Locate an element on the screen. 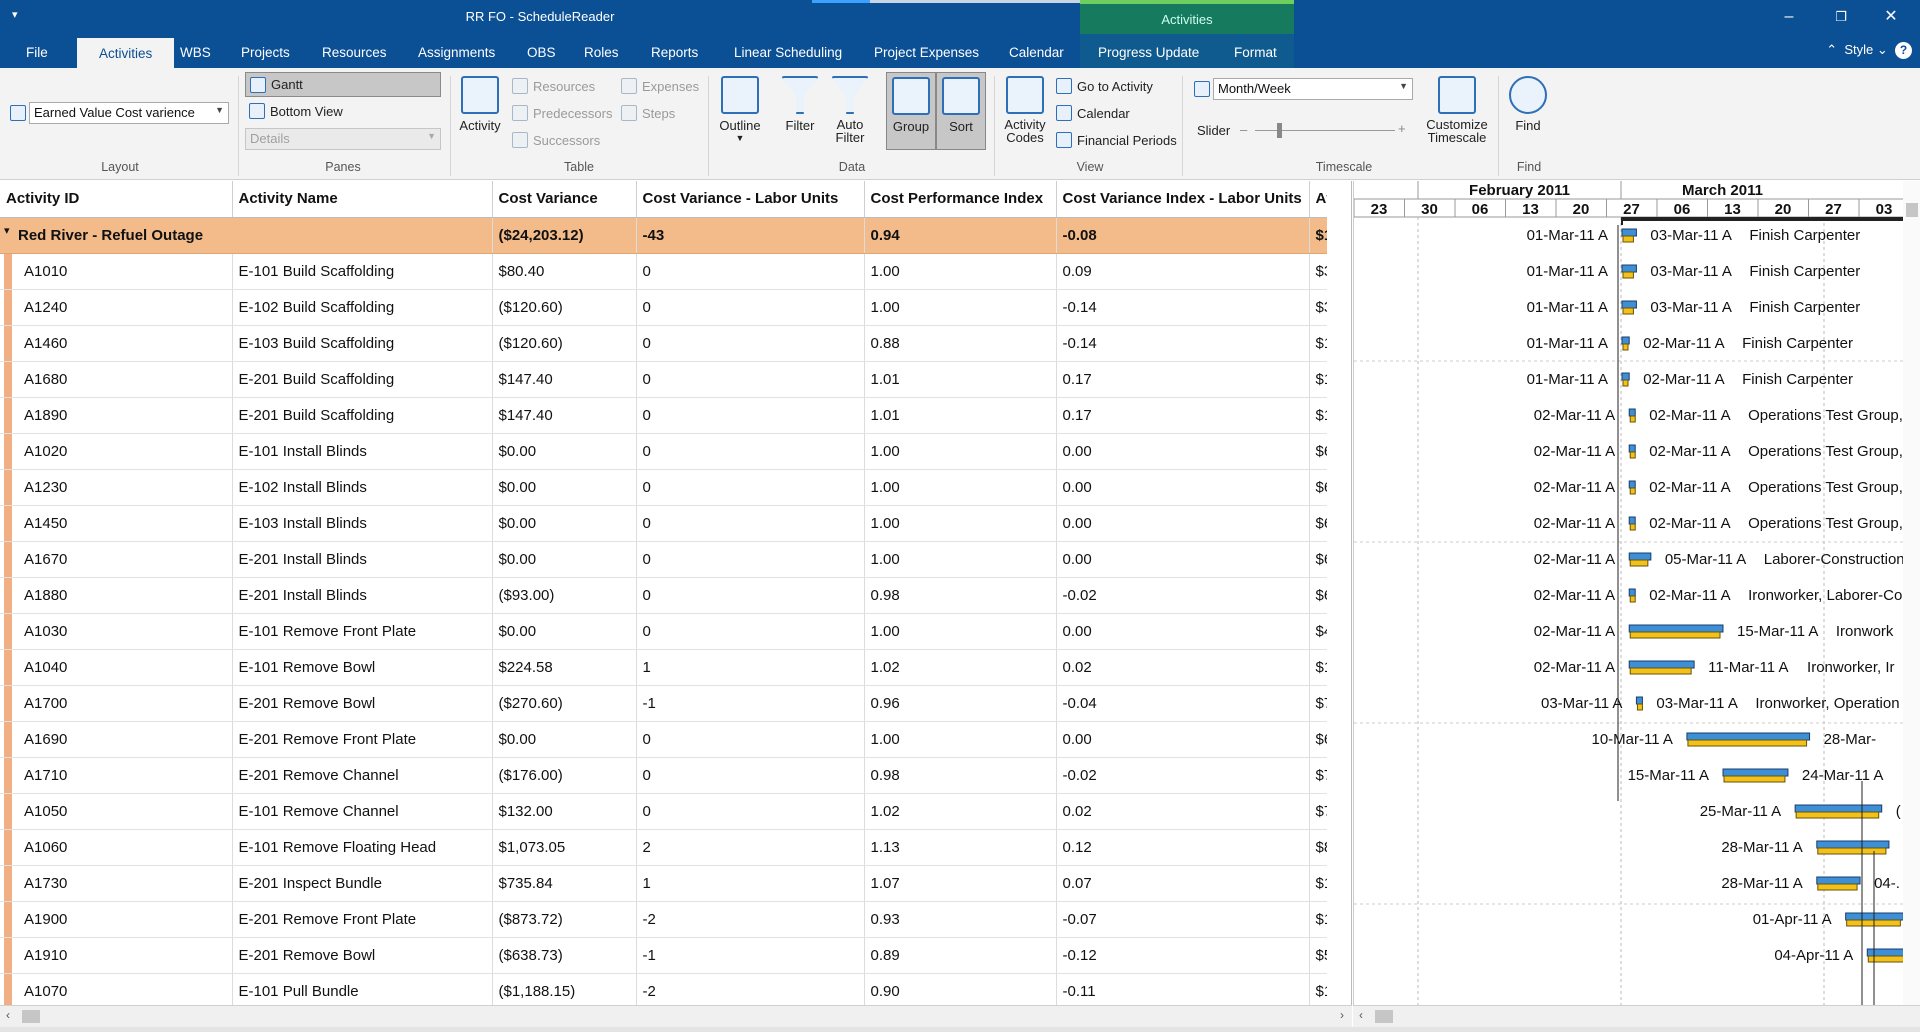  tab-projects: Projects is located at coordinates (265, 51).